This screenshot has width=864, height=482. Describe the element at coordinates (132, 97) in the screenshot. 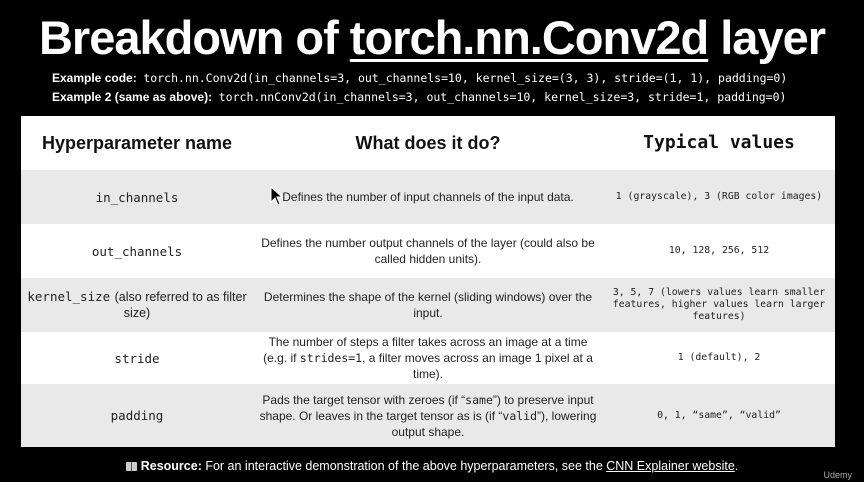

I see `example-2-label: Example 2 (same as above):` at that location.